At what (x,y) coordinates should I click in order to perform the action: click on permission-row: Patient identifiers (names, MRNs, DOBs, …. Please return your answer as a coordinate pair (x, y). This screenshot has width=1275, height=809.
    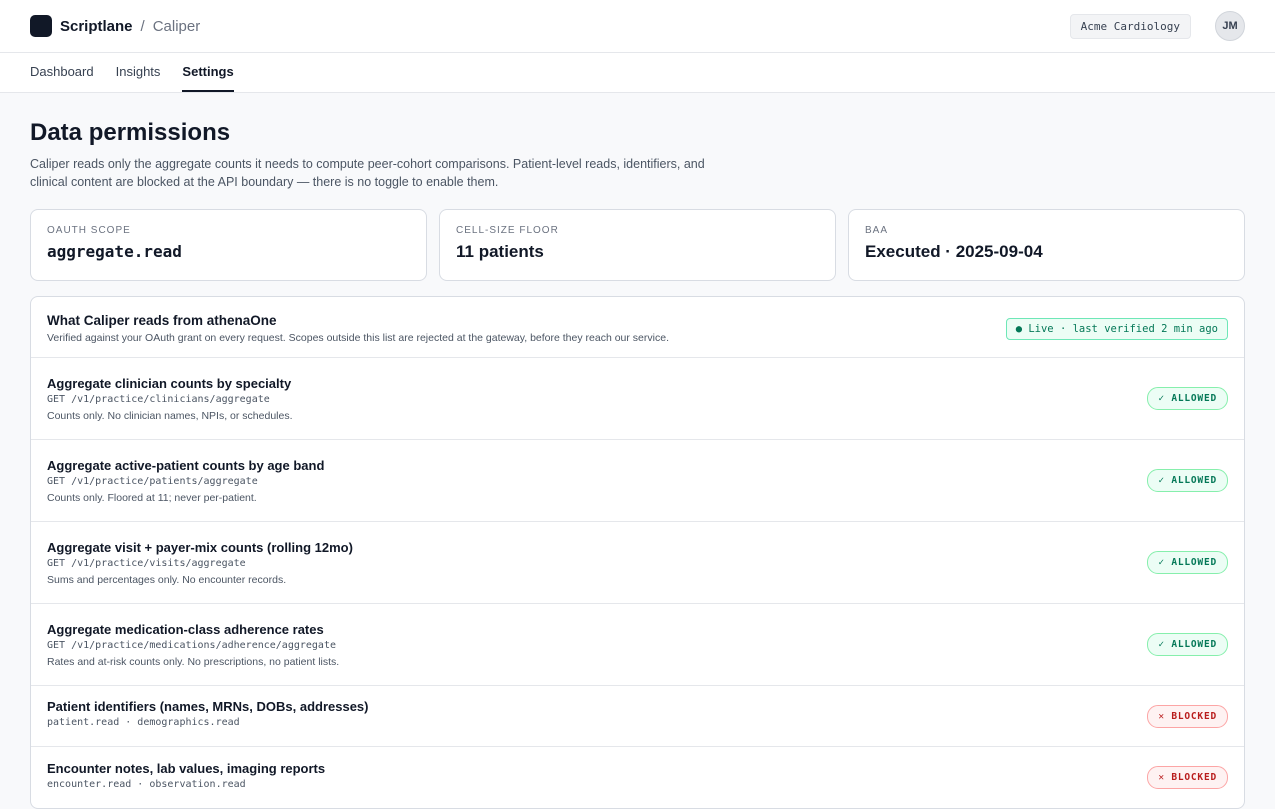
    Looking at the image, I should click on (637, 716).